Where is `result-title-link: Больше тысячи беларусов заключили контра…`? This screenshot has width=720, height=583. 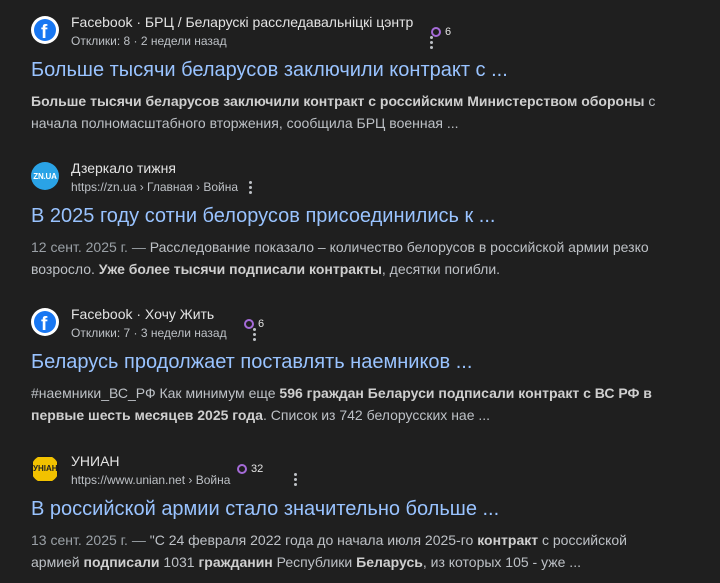 result-title-link: Больше тысячи беларусов заключили контра… is located at coordinates (361, 70).